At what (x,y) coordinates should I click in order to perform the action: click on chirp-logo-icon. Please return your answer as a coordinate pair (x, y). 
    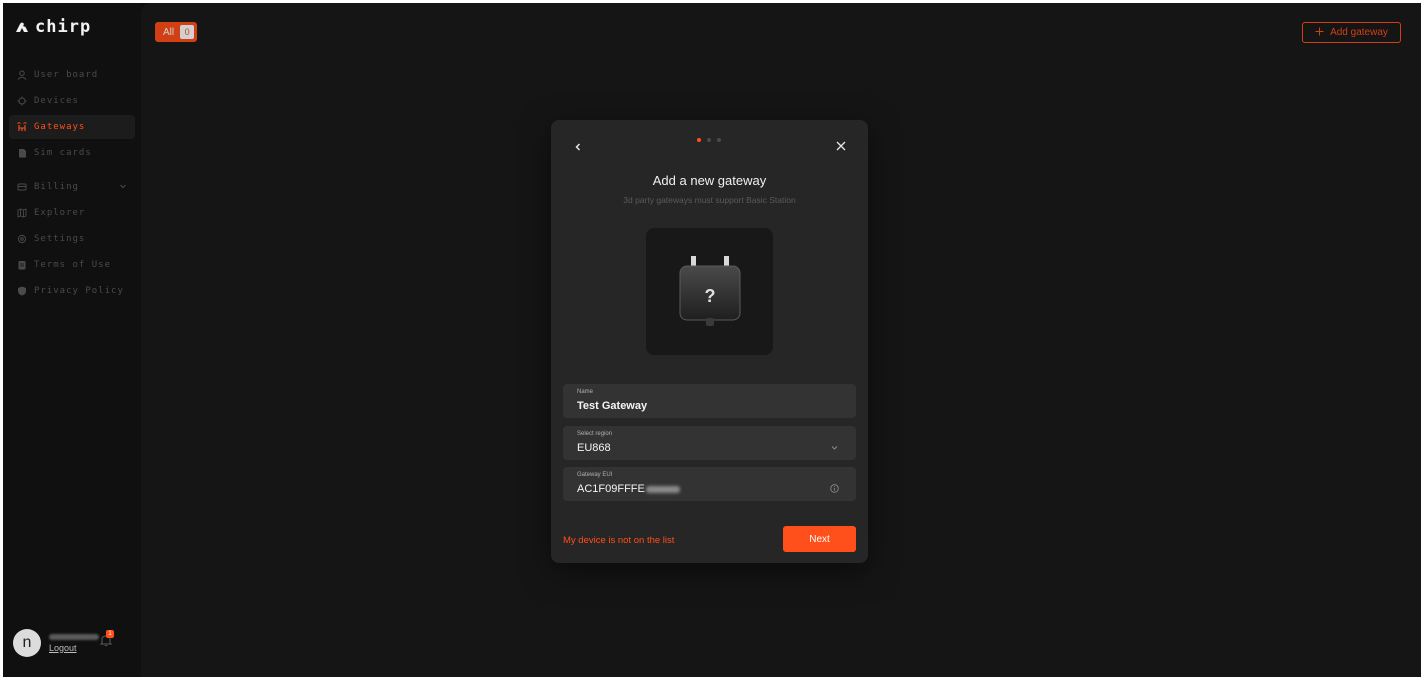
    Looking at the image, I should click on (22, 27).